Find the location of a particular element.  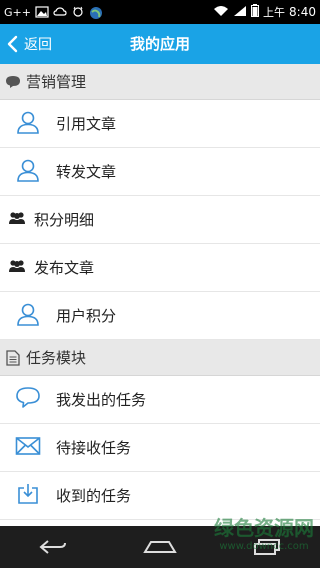

chat-bubble-icon is located at coordinates (28, 400).